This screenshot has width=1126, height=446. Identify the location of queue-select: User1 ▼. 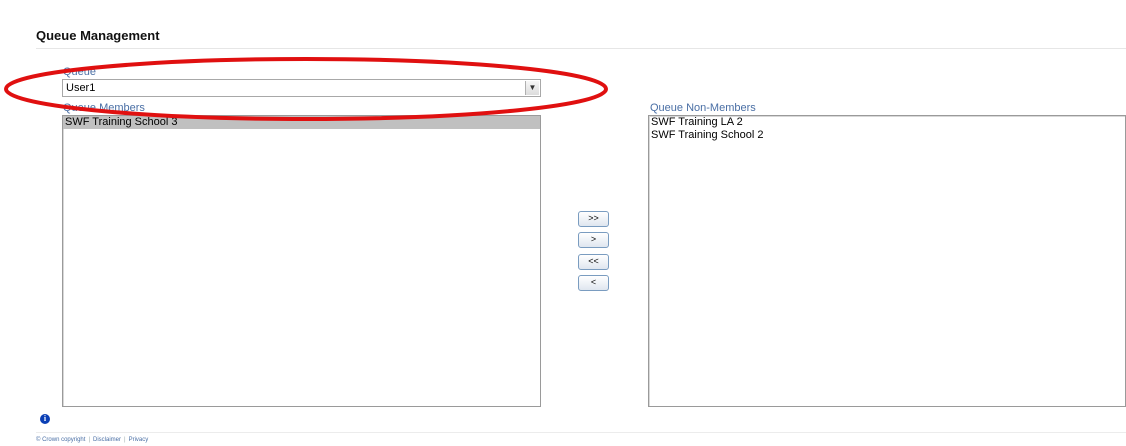
(301, 88).